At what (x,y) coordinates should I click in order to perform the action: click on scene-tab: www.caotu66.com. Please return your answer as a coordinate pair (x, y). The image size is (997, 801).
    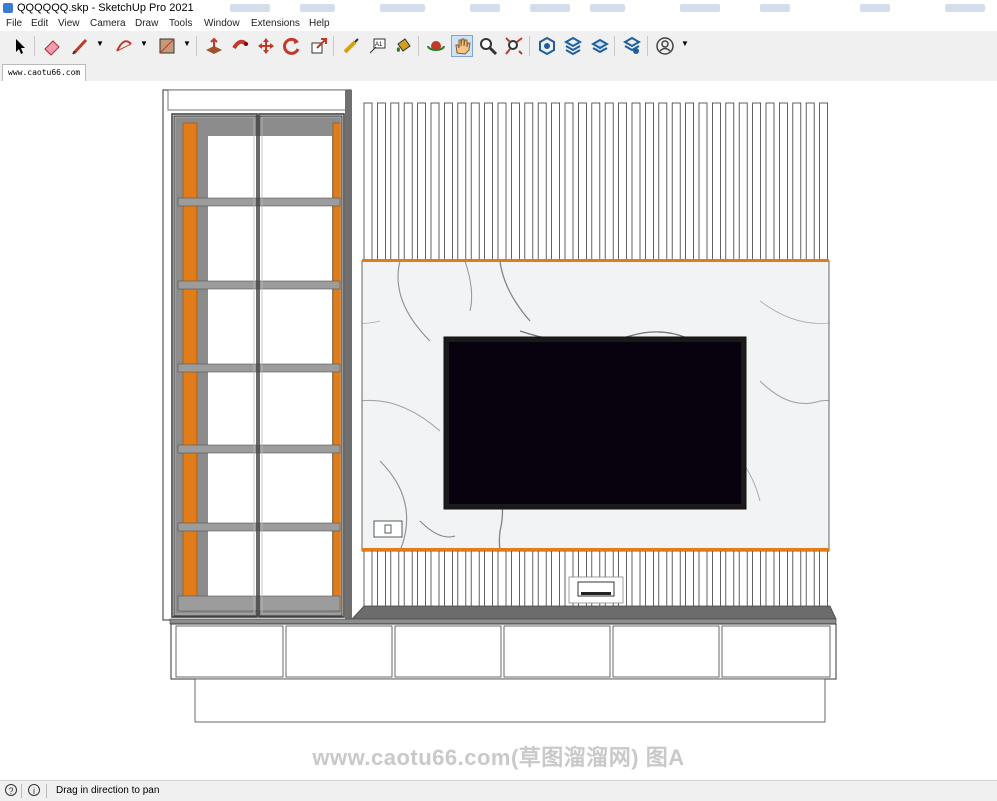
    Looking at the image, I should click on (44, 72).